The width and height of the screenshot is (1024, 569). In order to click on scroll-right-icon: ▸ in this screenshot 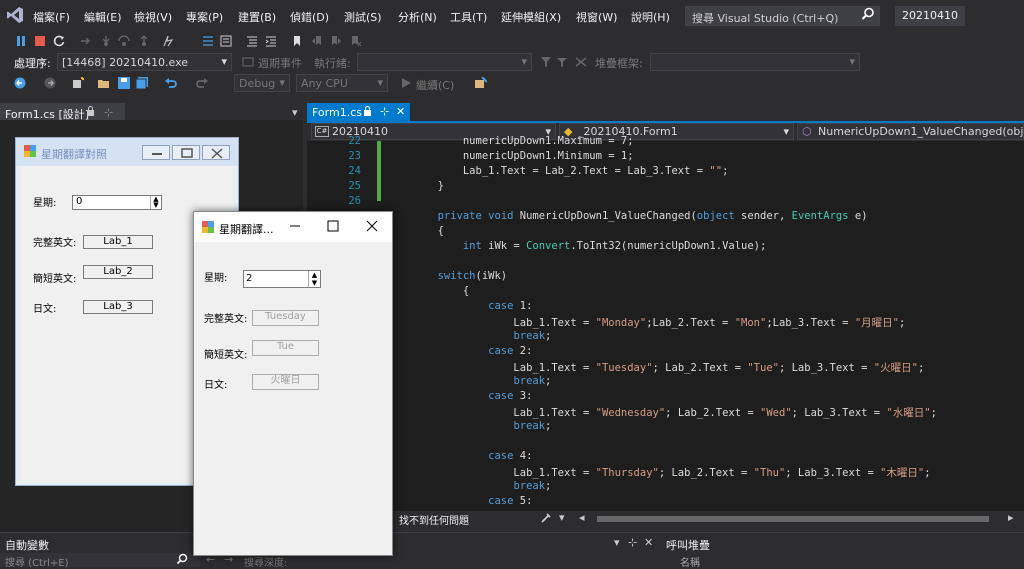, I will do `click(1011, 517)`.